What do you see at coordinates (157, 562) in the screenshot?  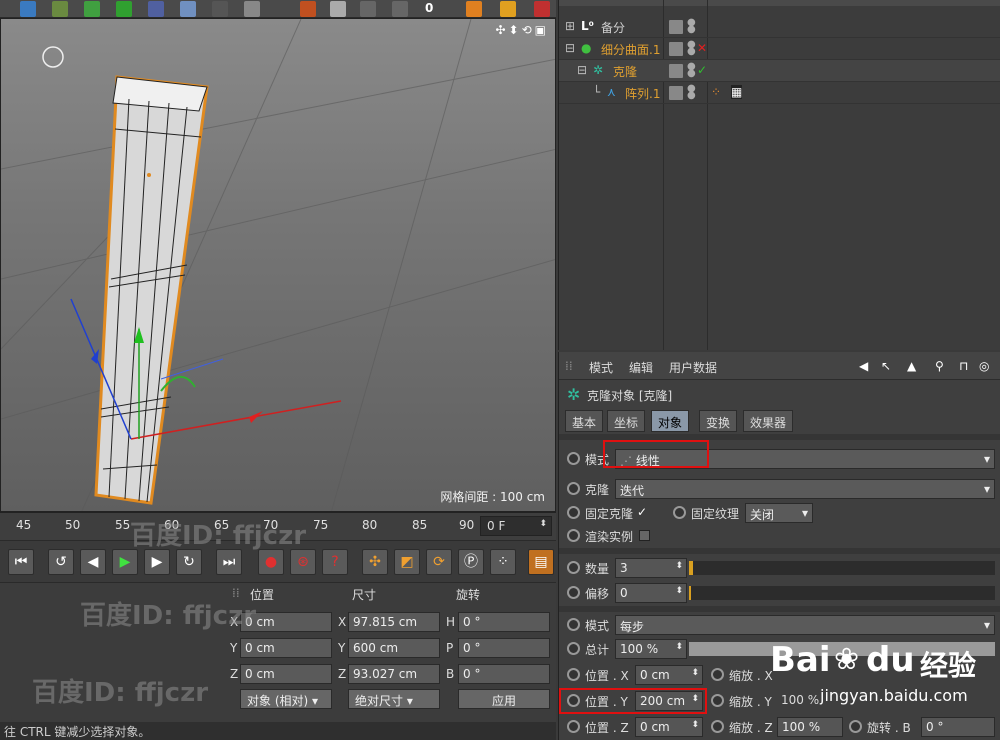 I see `next-frame-icon: ▶` at bounding box center [157, 562].